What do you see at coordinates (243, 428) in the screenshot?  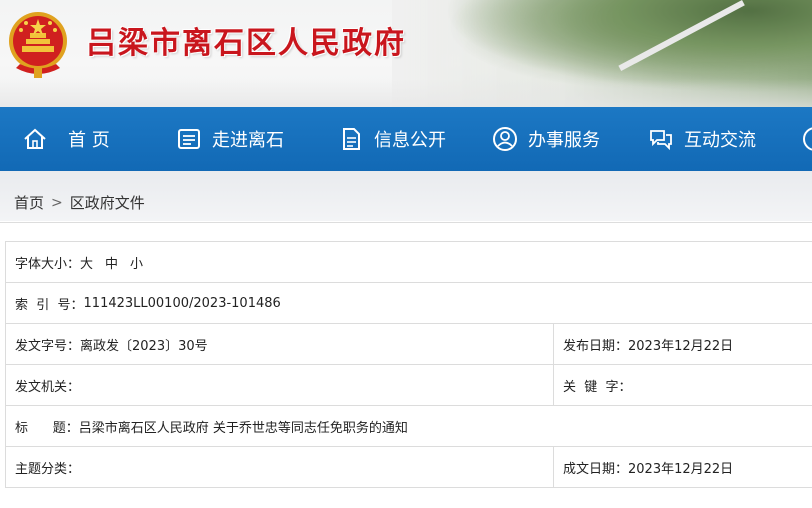 I see `title-value: 吕梁市离石区人民政府 关于乔世忠等同志任免职务的通知` at bounding box center [243, 428].